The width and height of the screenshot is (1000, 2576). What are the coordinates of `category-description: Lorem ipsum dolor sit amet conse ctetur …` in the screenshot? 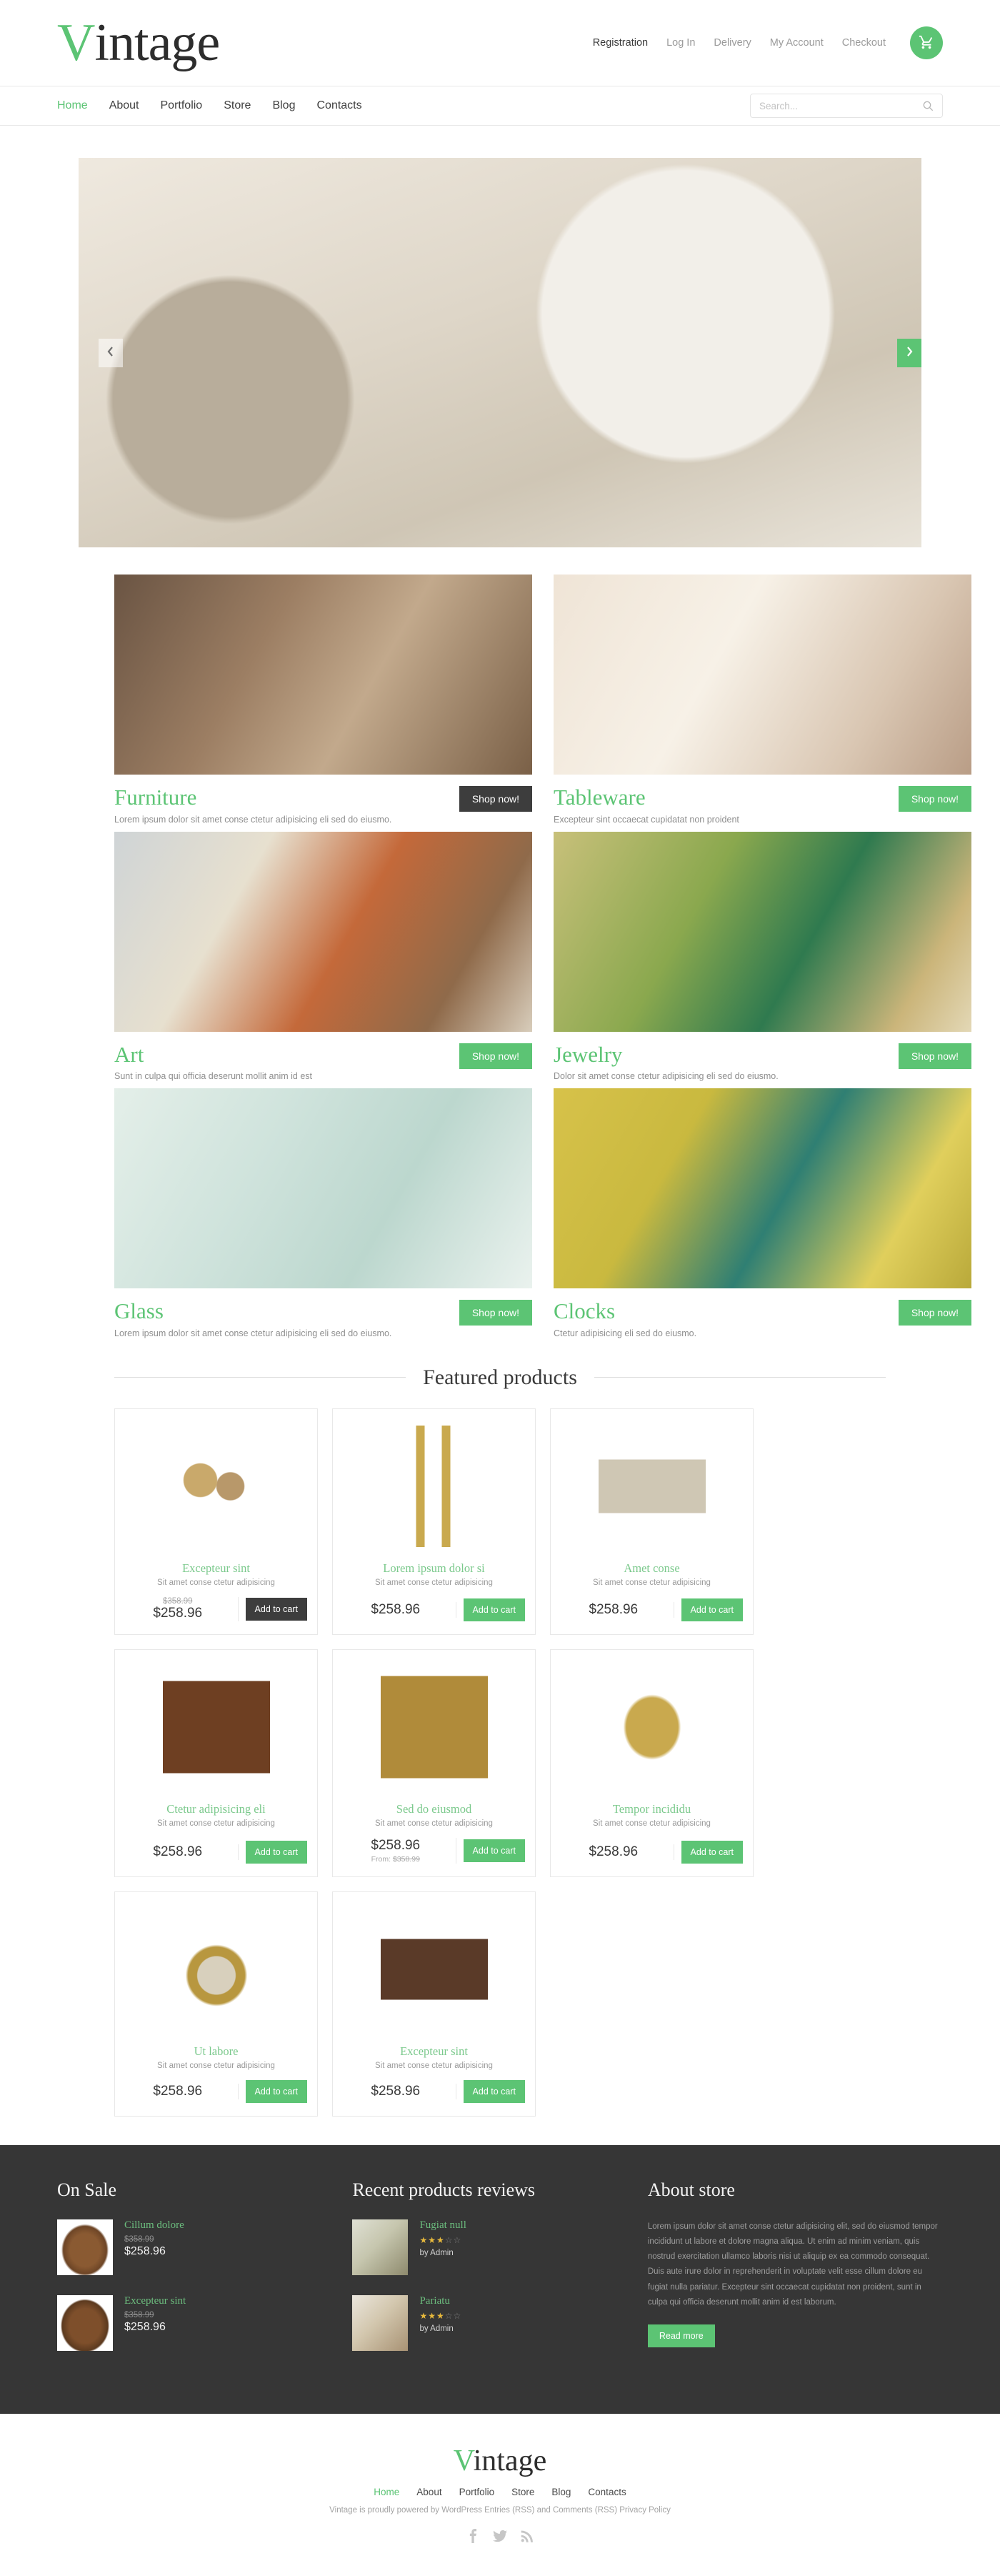 It's located at (253, 1333).